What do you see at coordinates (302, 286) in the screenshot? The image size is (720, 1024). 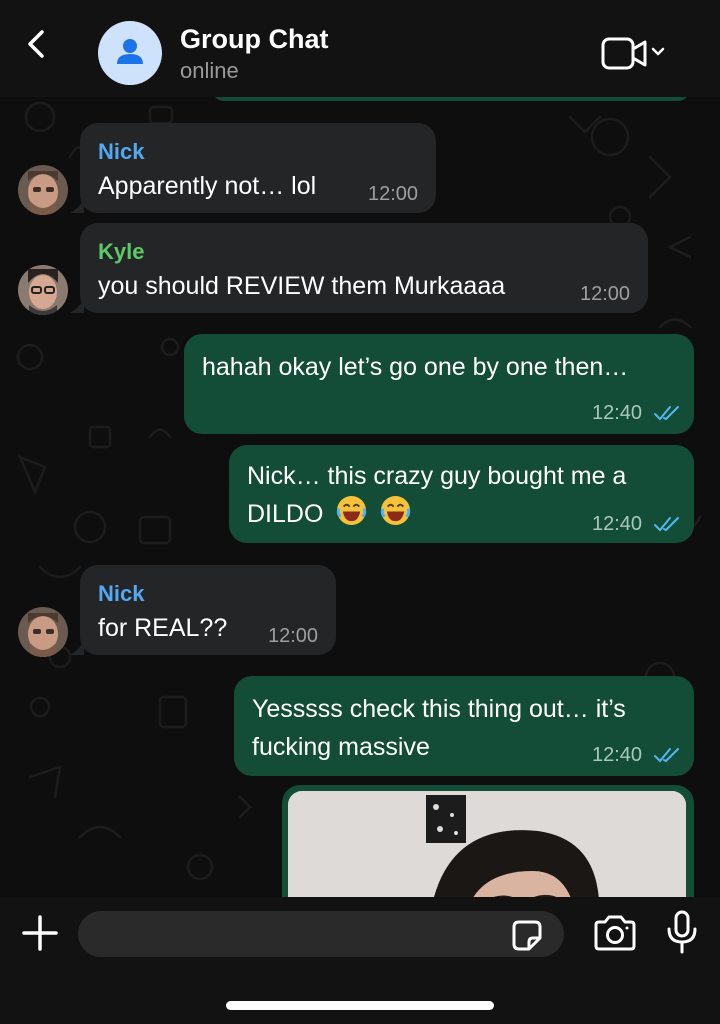 I see `message-text: you should REVIEW them Murkaaaa` at bounding box center [302, 286].